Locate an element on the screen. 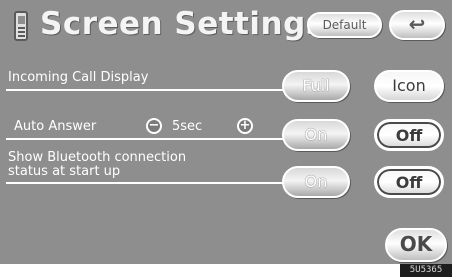 Image resolution: width=452 pixels, height=277 pixels. bluetooth-status-label-line1: Show Bluetooth connection is located at coordinates (97, 157).